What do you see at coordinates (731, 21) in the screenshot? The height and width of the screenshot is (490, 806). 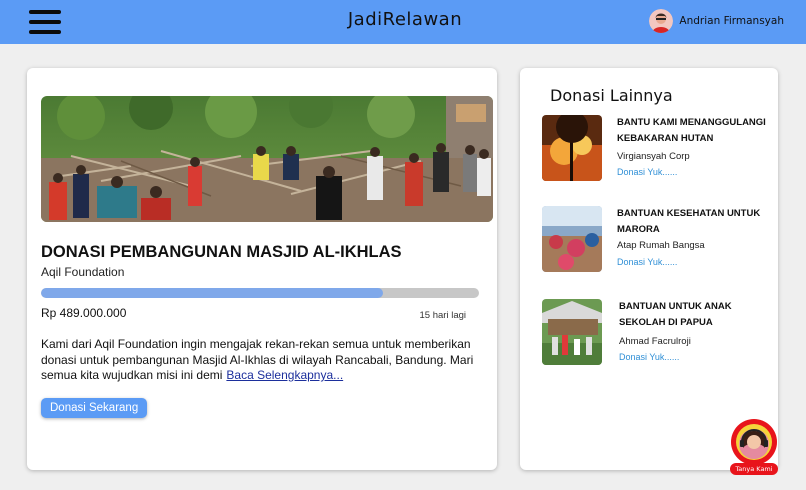 I see `user-name: Andrian Firmansyah` at bounding box center [731, 21].